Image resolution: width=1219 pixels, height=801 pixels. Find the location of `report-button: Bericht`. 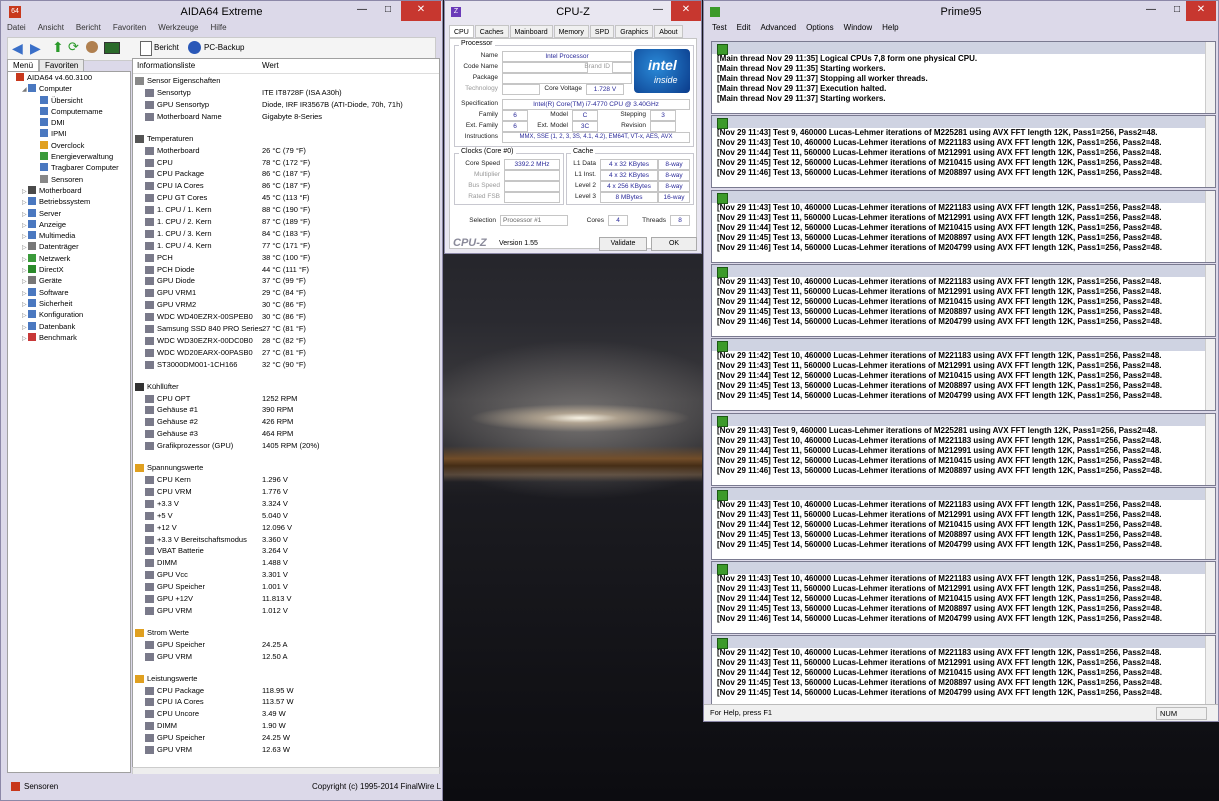

report-button: Bericht is located at coordinates (166, 47).